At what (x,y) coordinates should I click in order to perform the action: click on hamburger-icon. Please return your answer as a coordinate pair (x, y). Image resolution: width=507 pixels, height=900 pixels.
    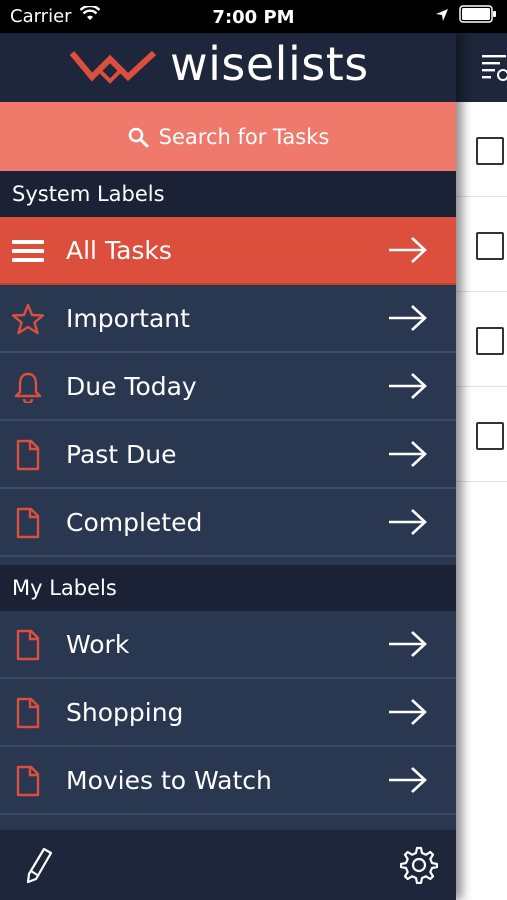
    Looking at the image, I should click on (28, 251).